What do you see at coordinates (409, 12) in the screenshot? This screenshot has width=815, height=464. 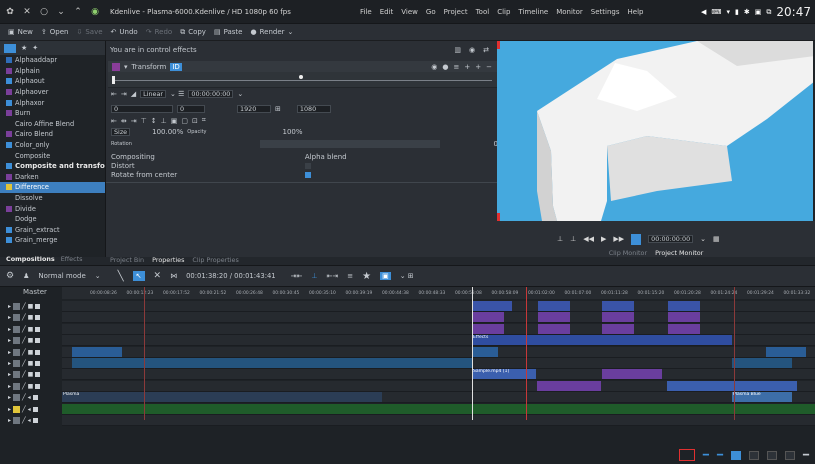 I see `menu-view: View` at bounding box center [409, 12].